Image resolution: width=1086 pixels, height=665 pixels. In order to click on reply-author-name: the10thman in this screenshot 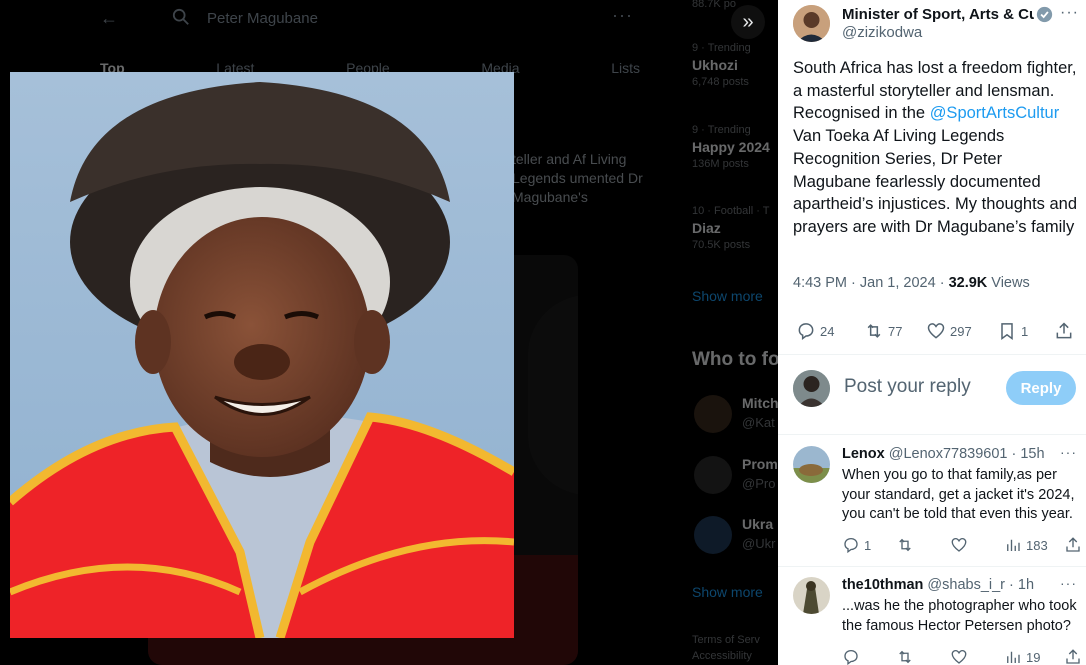, I will do `click(882, 585)`.